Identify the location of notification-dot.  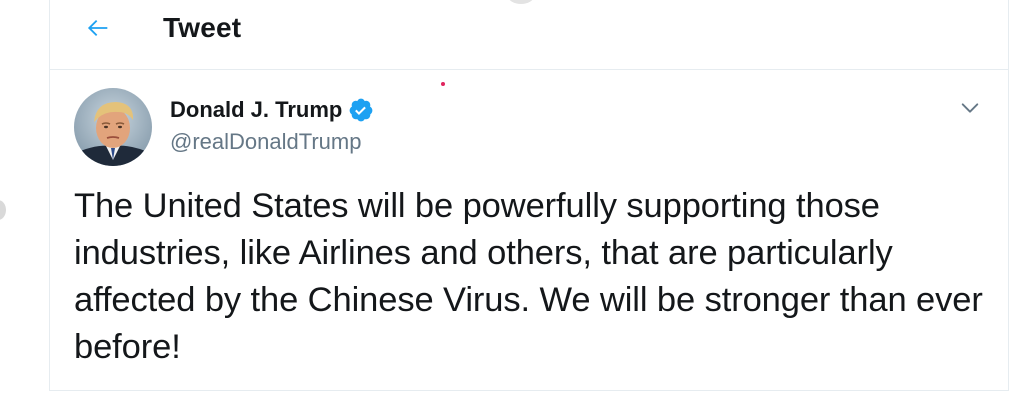
(443, 84).